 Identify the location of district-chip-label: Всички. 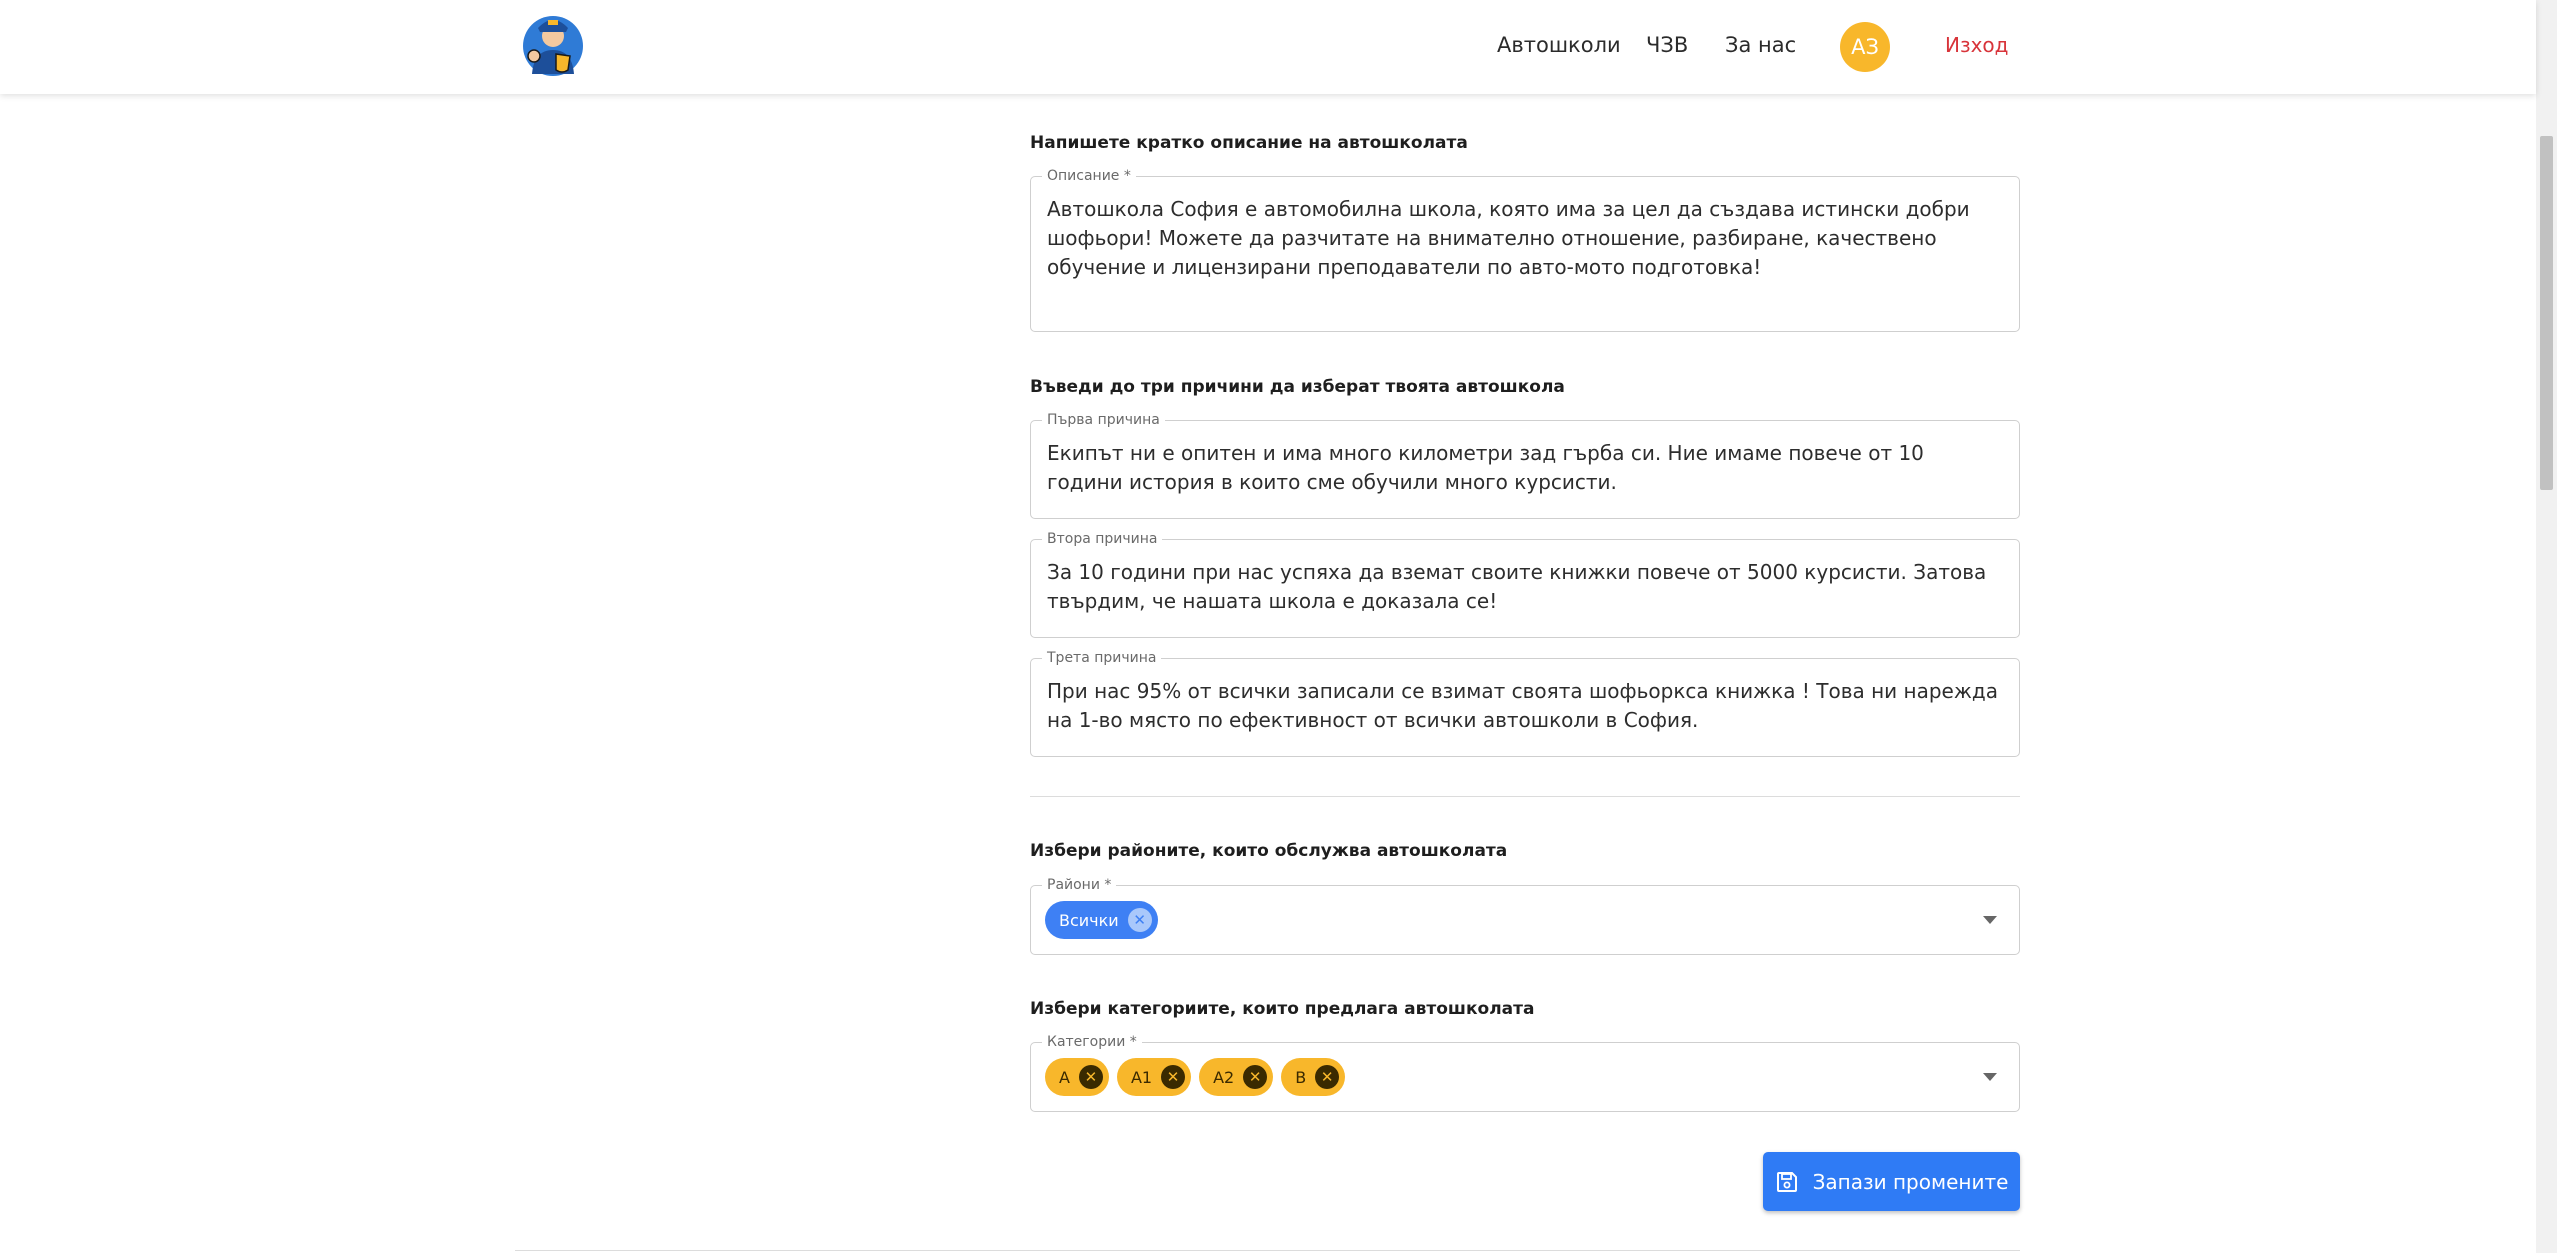
(1089, 920).